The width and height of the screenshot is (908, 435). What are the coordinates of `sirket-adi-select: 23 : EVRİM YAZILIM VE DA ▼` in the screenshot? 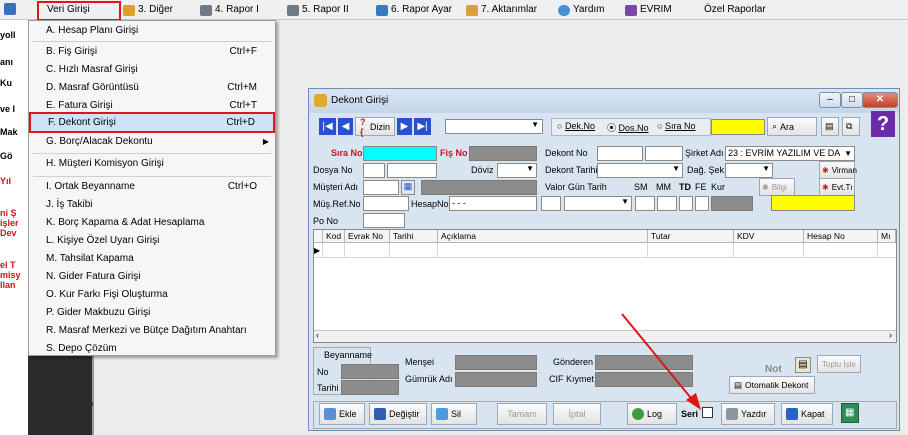 It's located at (790, 153).